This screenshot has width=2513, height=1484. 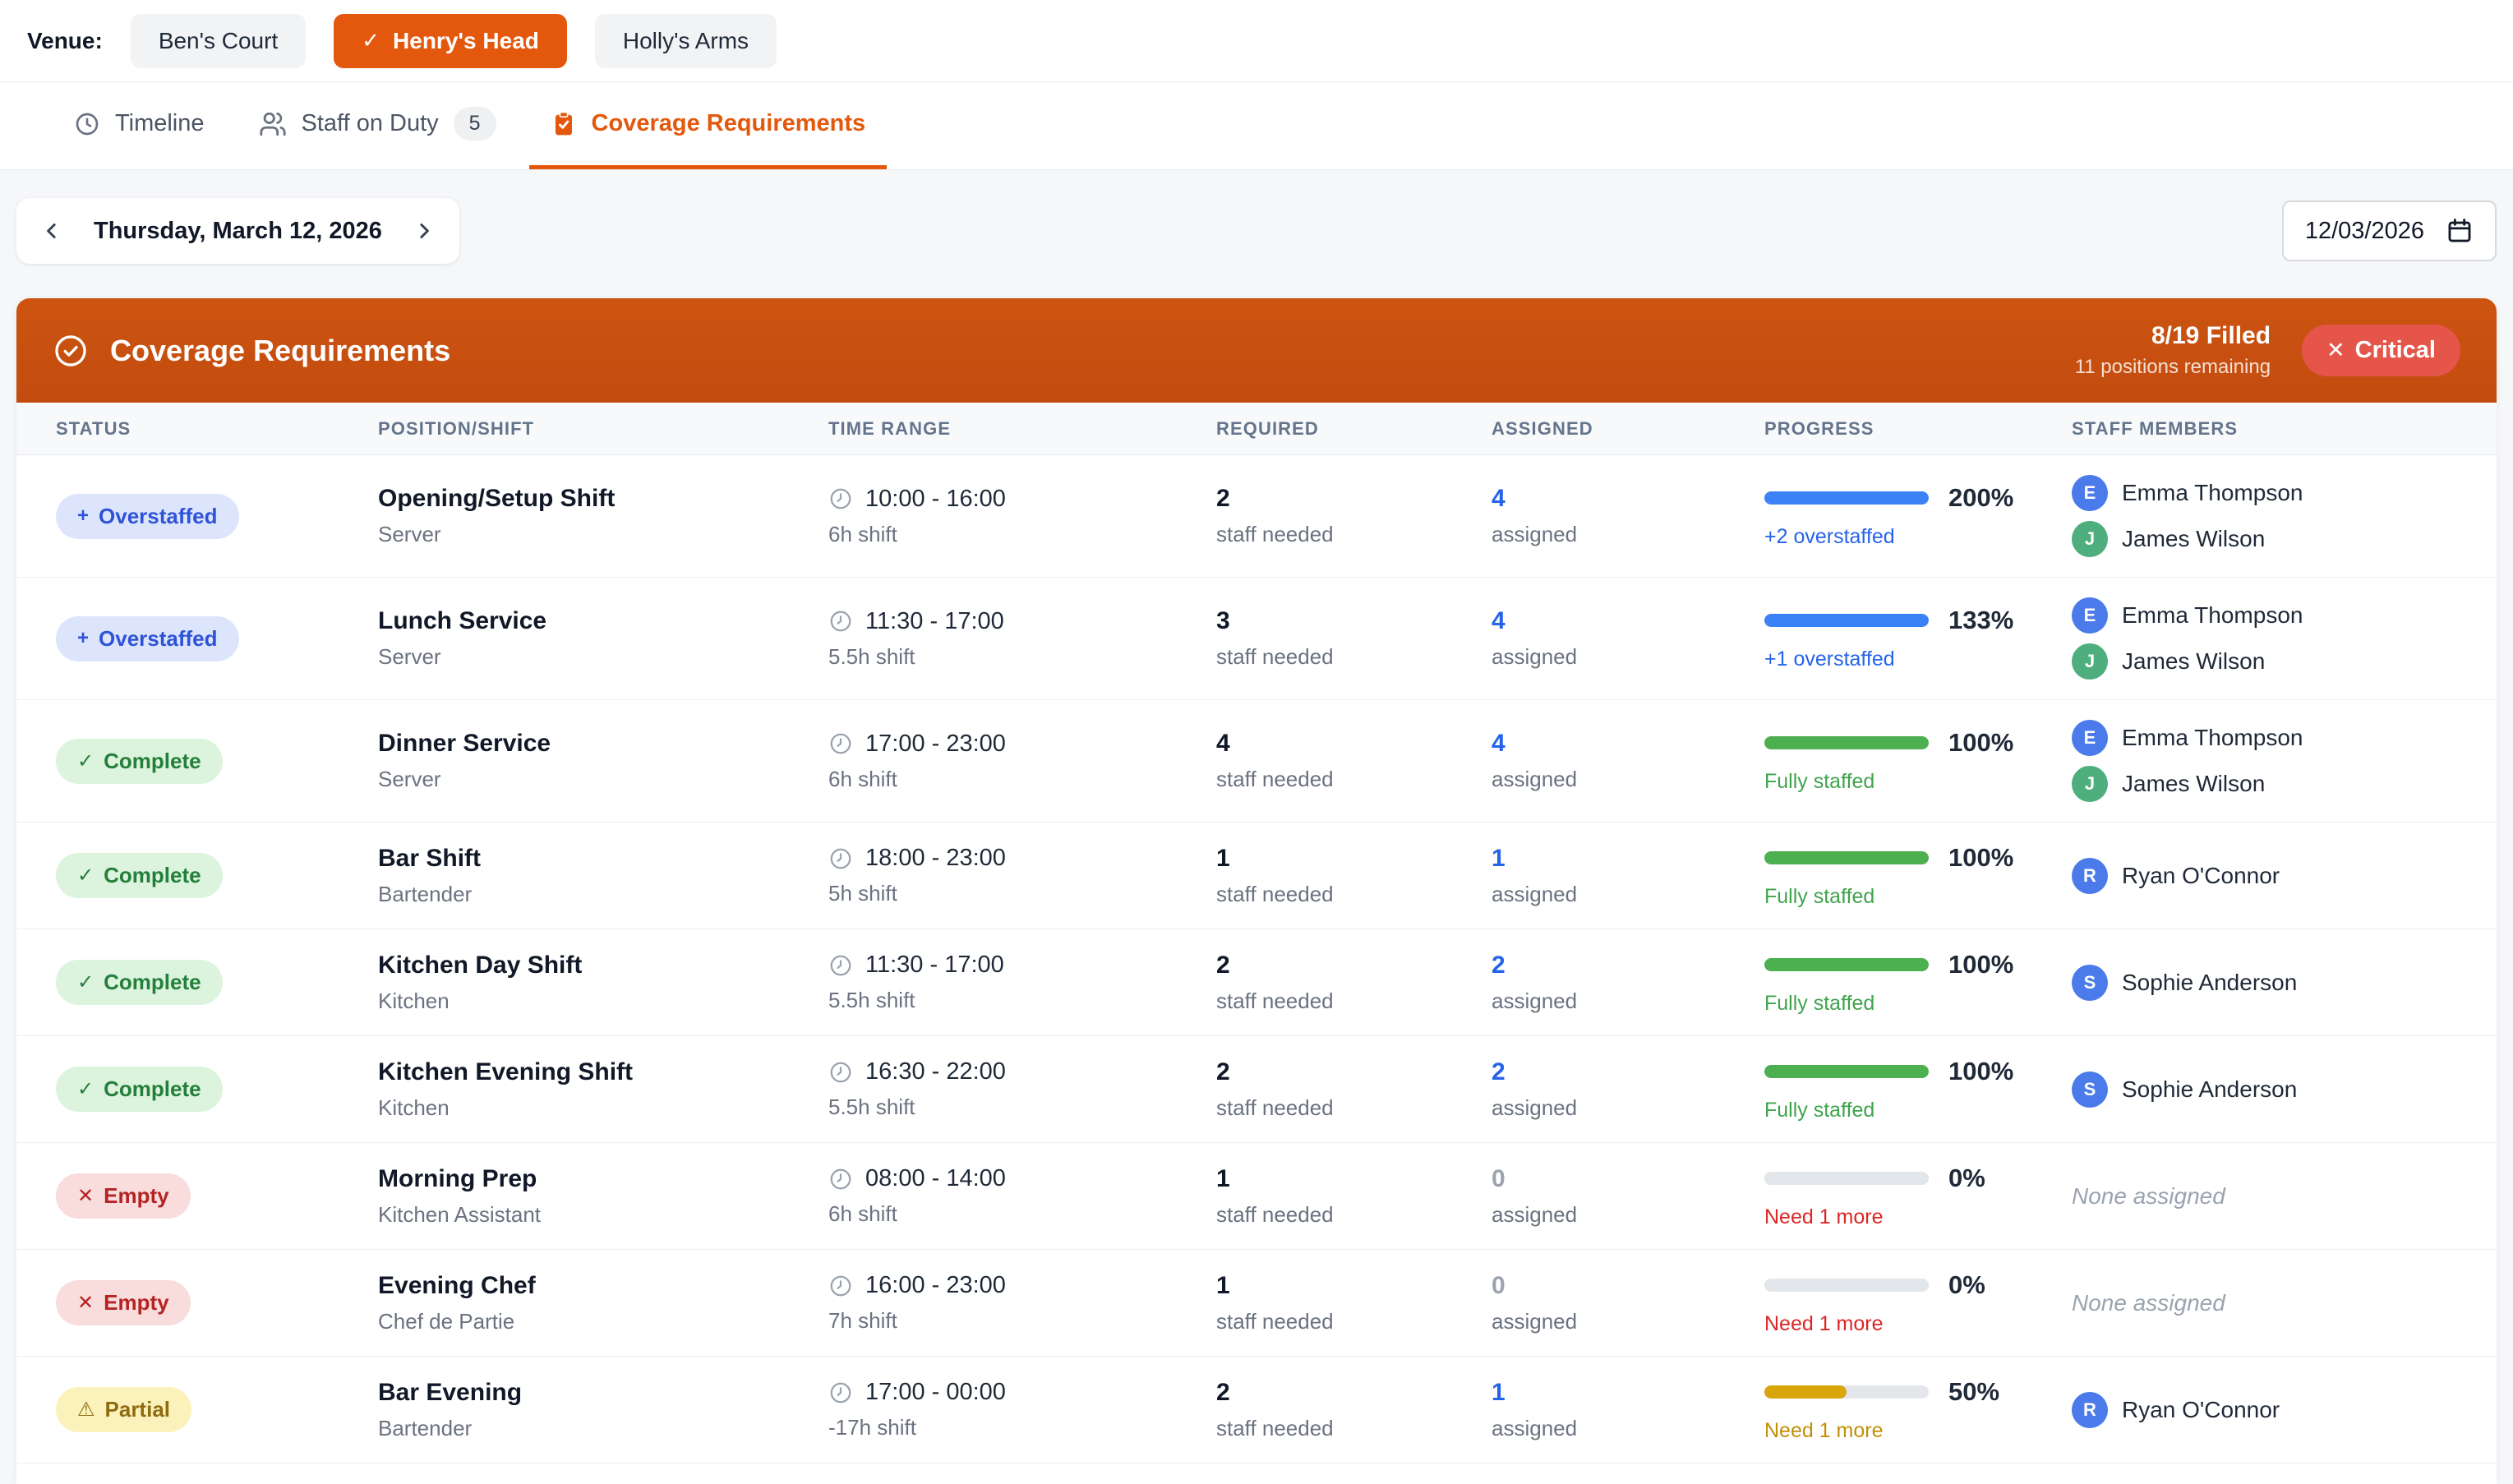 I want to click on column-header-required: REQUIRED, so click(x=1267, y=428).